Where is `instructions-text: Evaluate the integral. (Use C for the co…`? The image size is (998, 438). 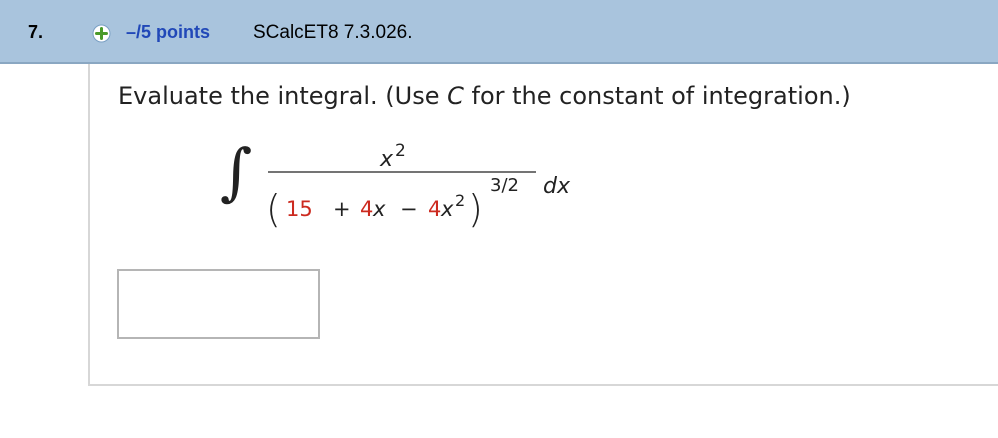
instructions-text: Evaluate the integral. (Use C for the co… is located at coordinates (484, 96).